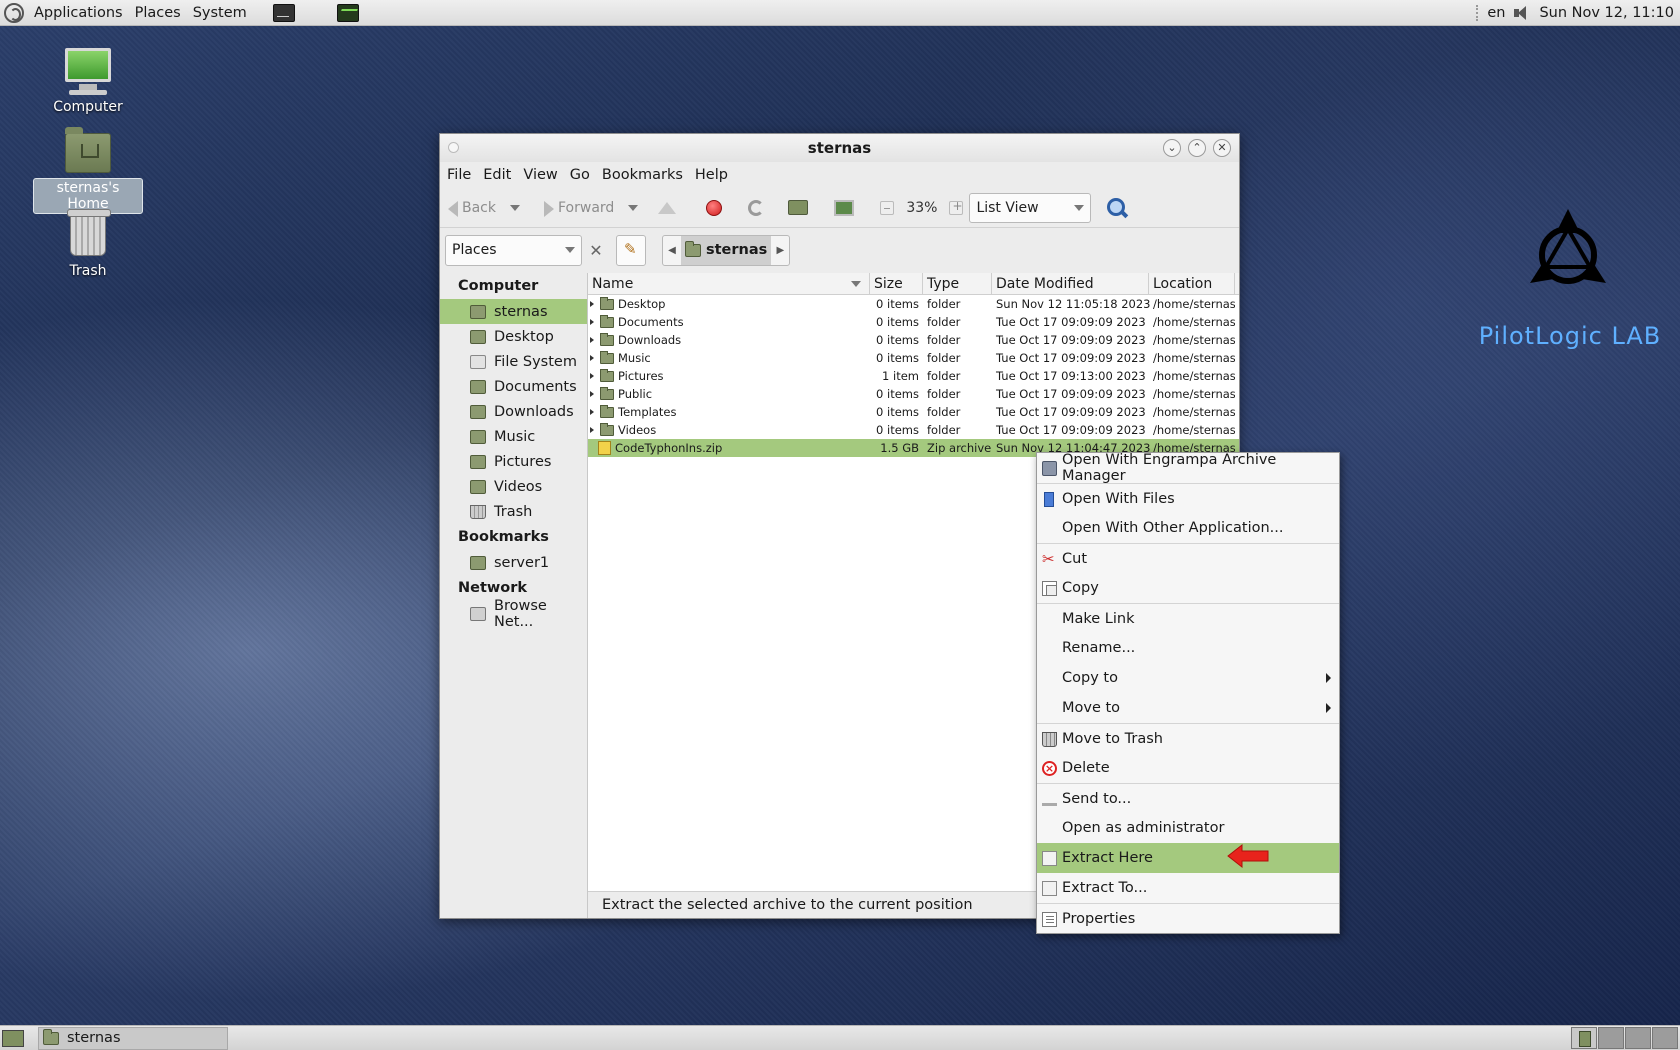 The image size is (1680, 1050). Describe the element at coordinates (798, 207) in the screenshot. I see `home-icon` at that location.